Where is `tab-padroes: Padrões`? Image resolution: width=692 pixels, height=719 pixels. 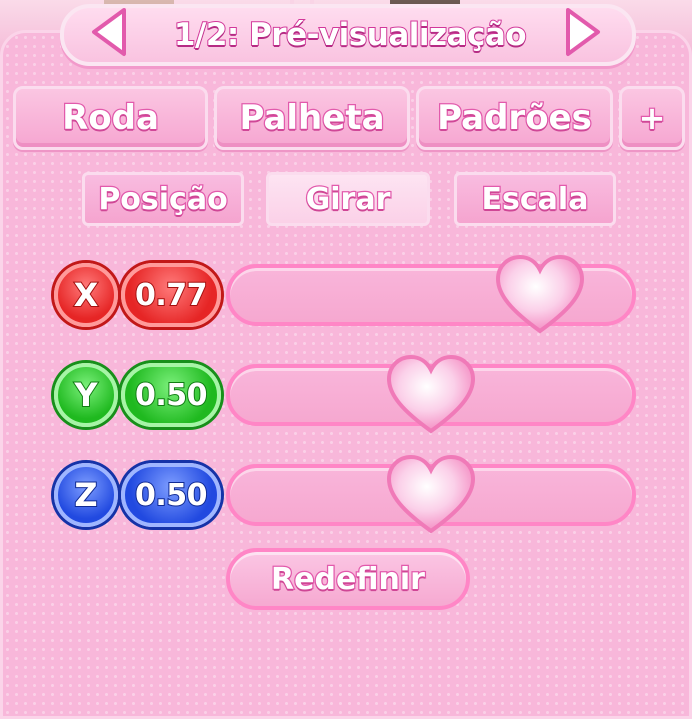
tab-padroes: Padrões is located at coordinates (514, 118).